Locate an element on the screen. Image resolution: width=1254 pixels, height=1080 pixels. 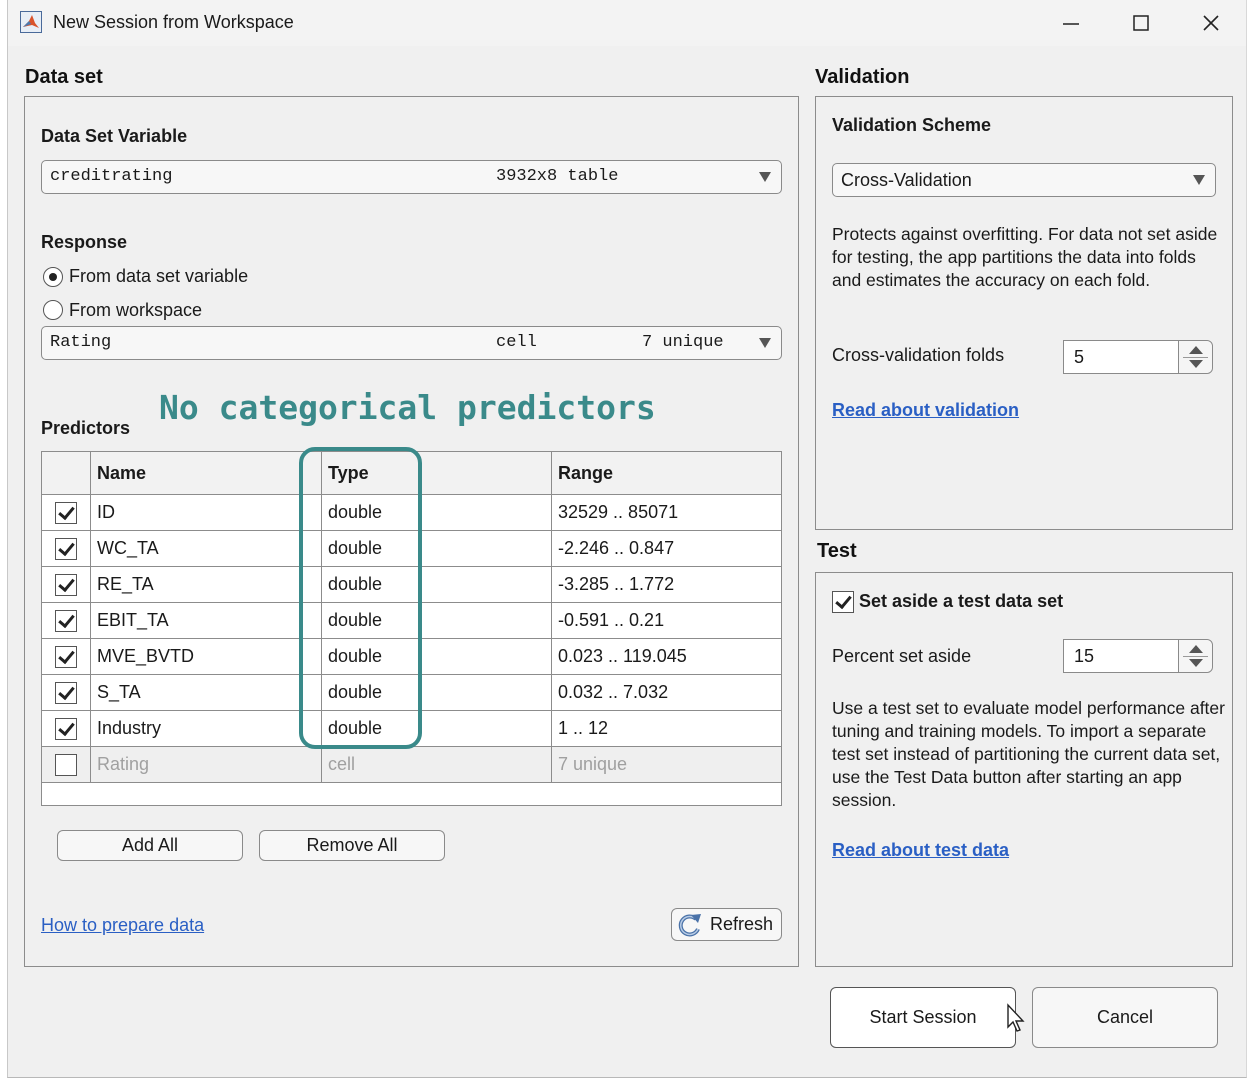
percent-set-aside-value: 15 is located at coordinates (1084, 656).